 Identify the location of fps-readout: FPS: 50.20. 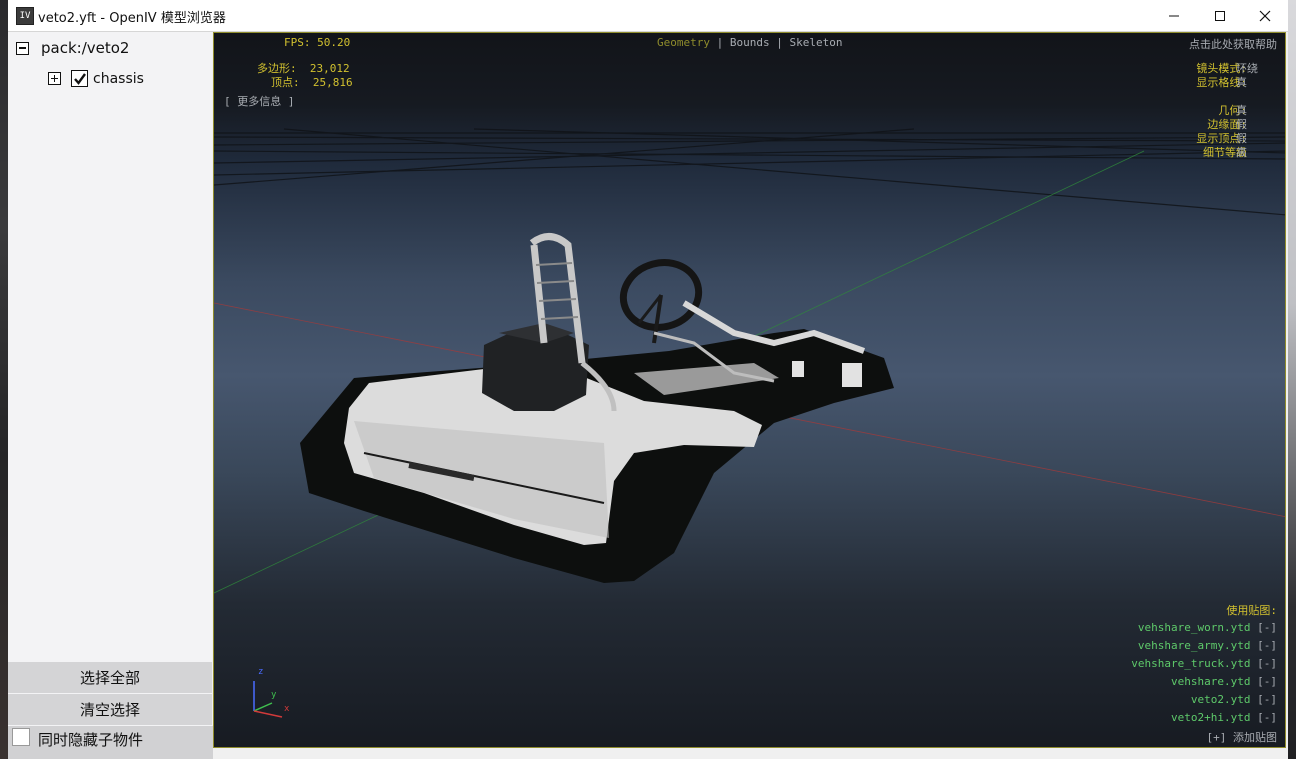
(317, 42).